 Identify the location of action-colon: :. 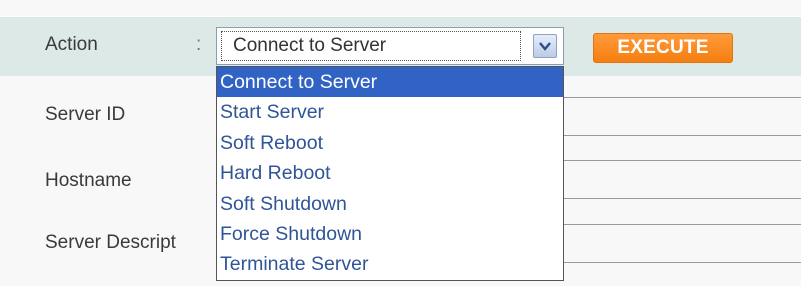
(199, 44).